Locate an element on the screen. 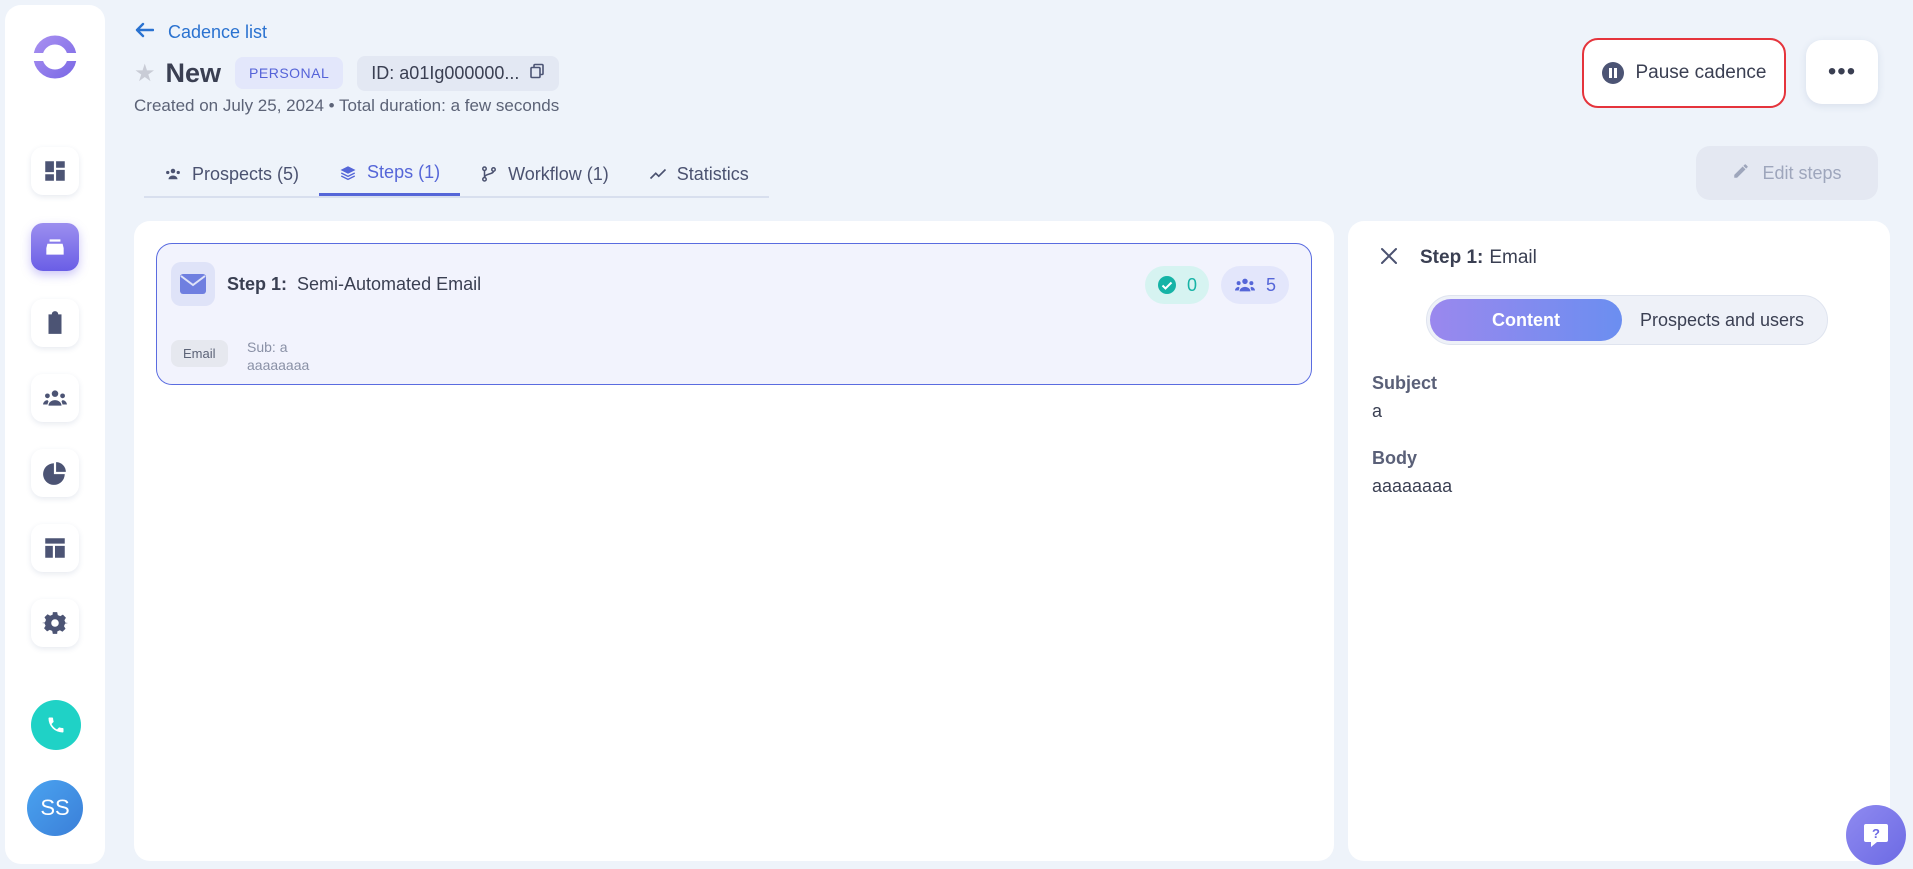  more-options-button: ••• is located at coordinates (1842, 72).